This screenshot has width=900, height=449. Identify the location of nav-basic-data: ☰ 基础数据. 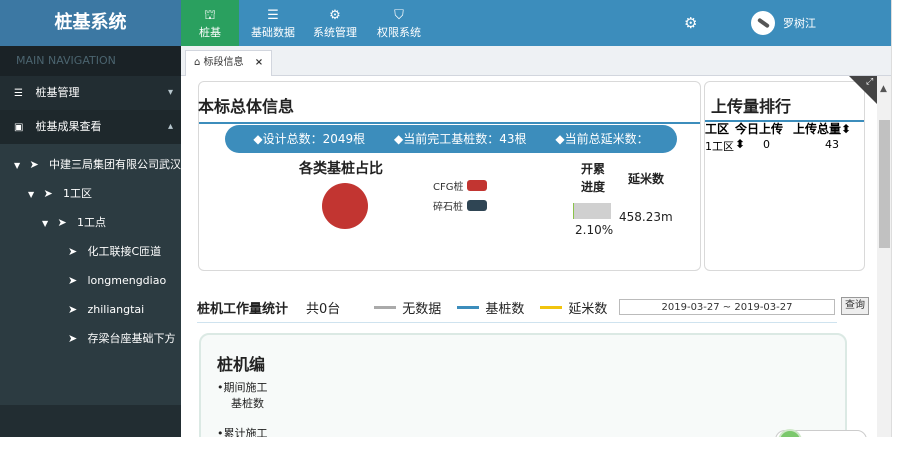
(273, 23).